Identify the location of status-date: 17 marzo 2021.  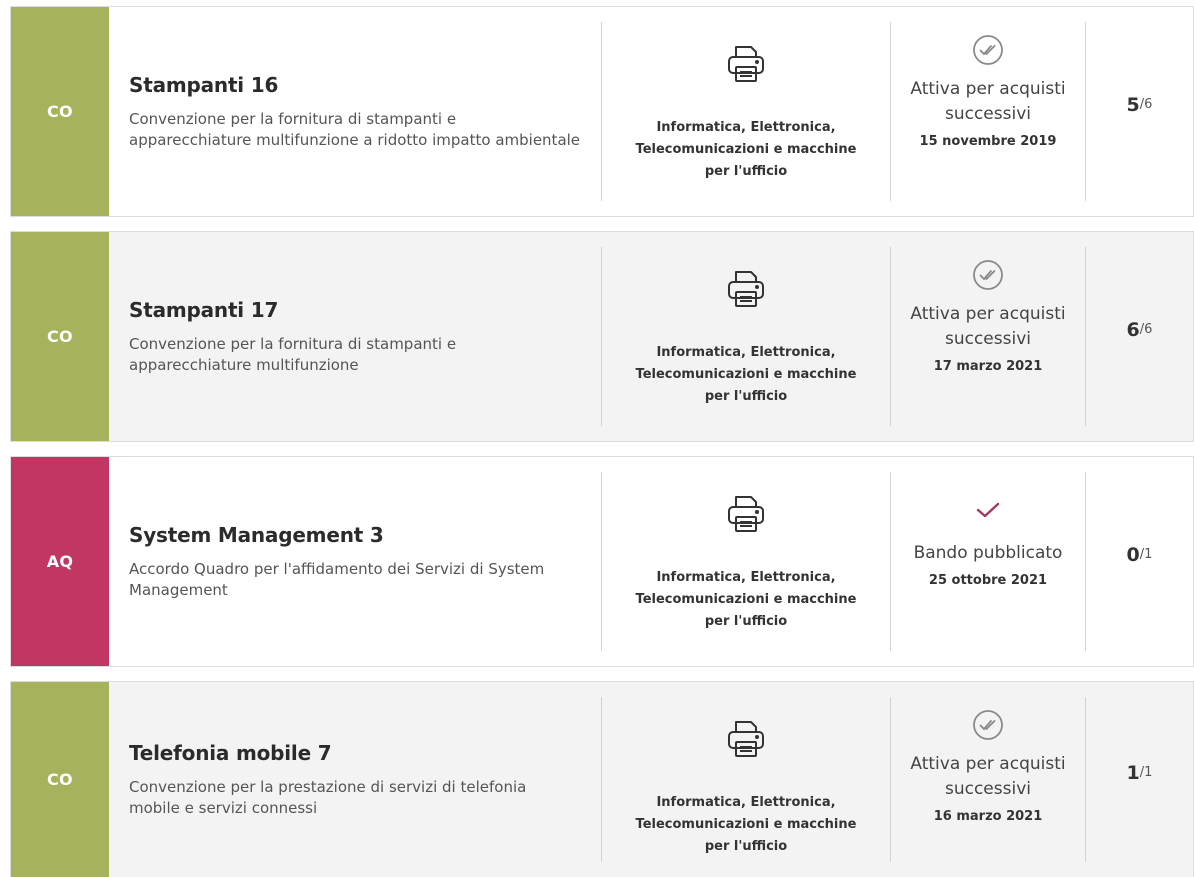
(988, 366).